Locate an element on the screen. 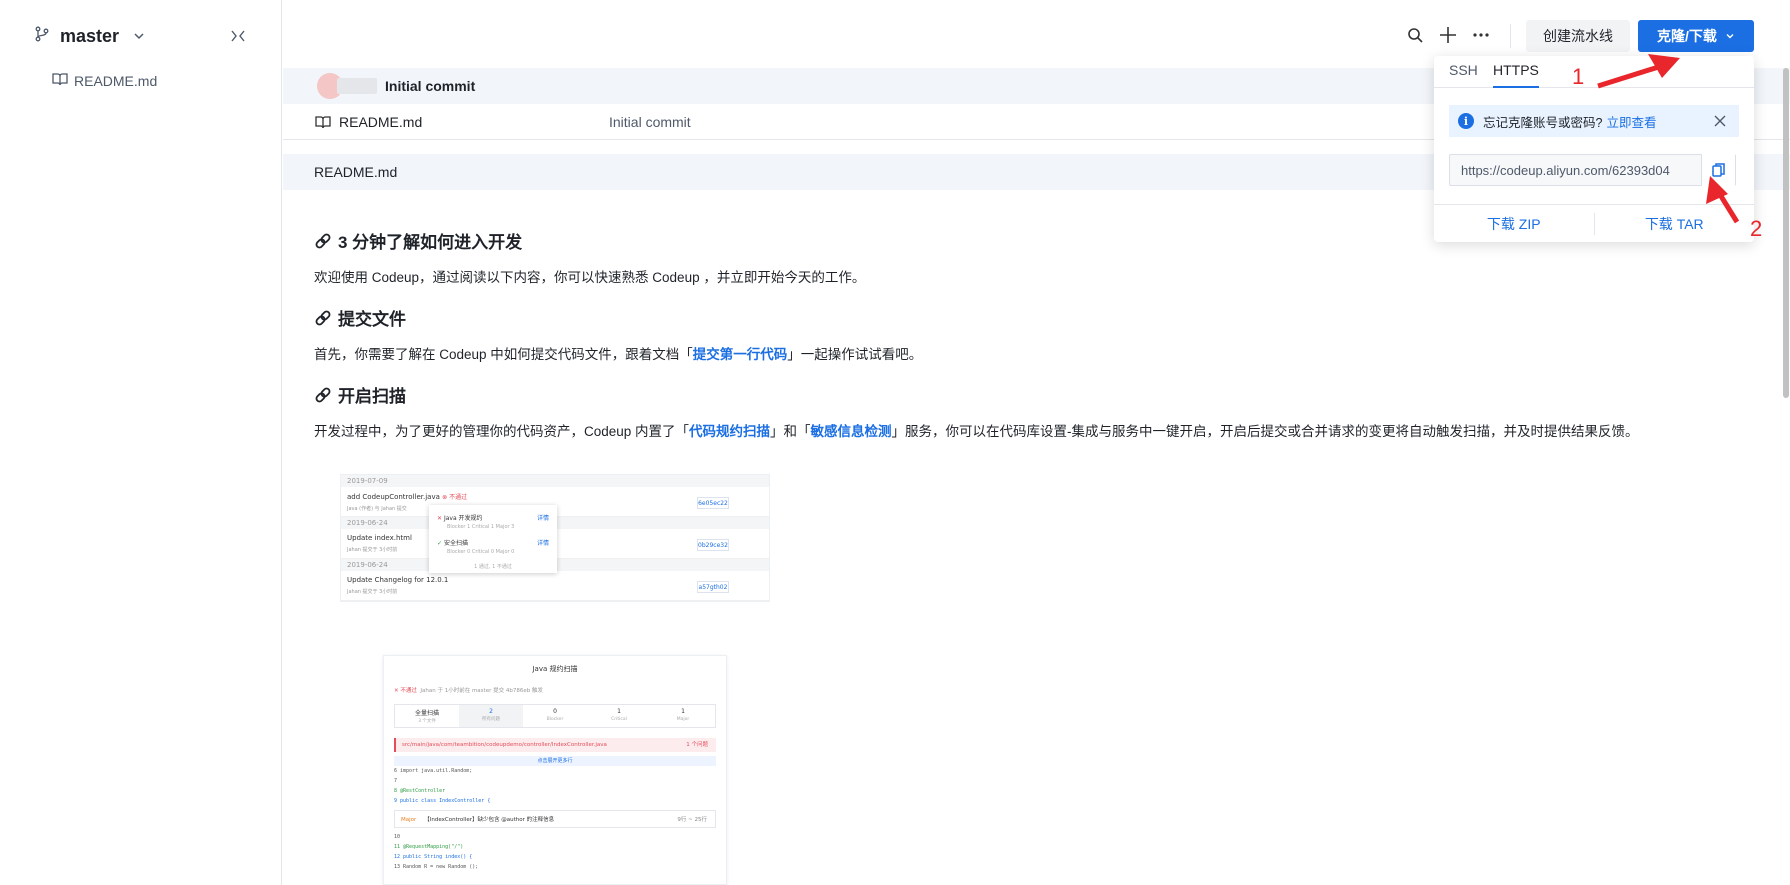 This screenshot has width=1790, height=885. sidebar-file-readme: README.md is located at coordinates (104, 80).